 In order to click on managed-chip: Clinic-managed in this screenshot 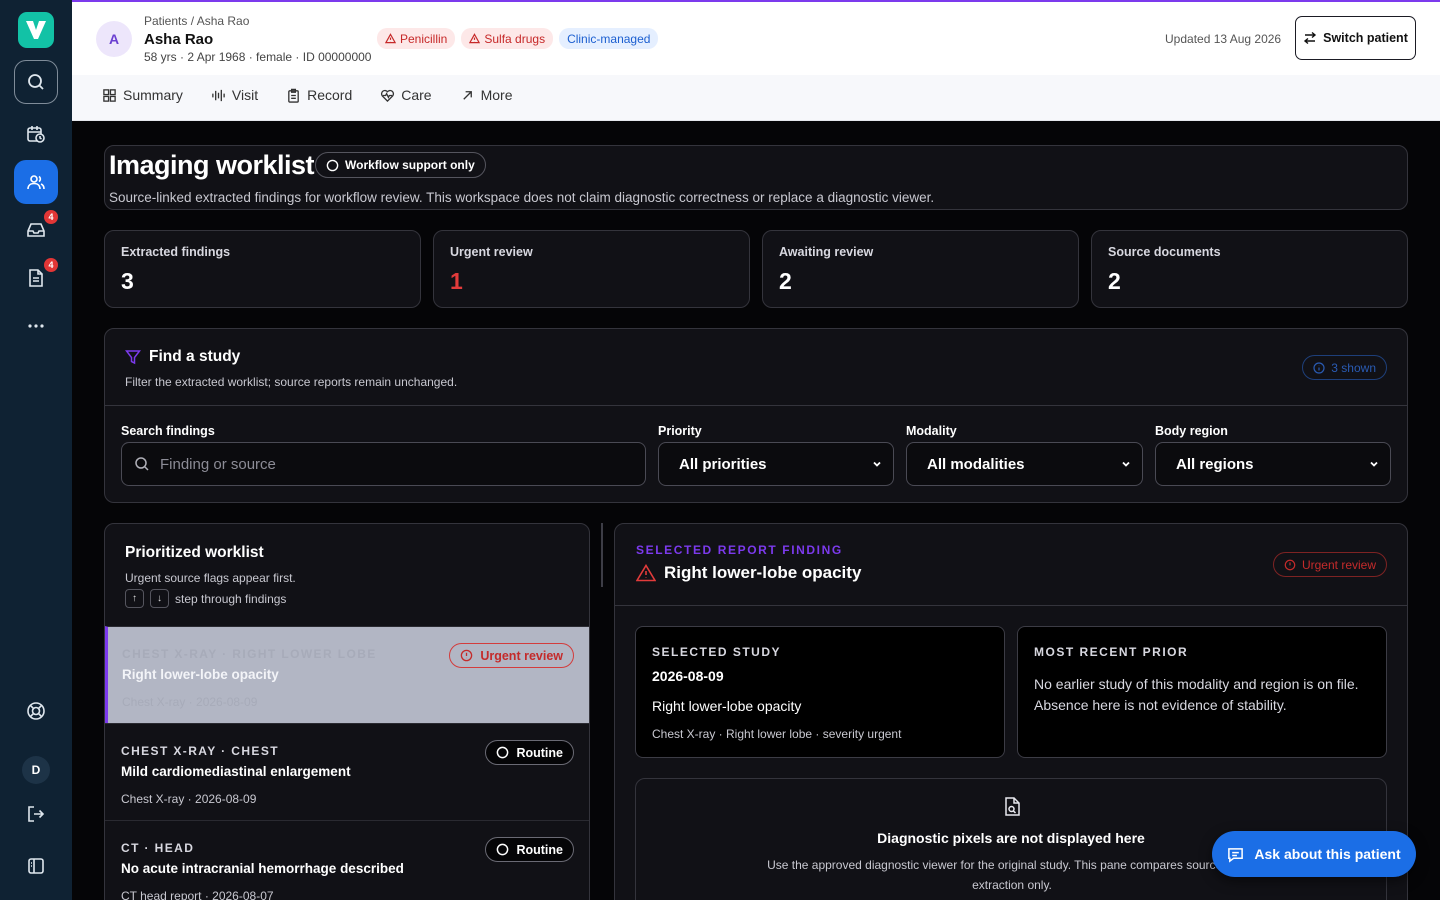, I will do `click(609, 38)`.